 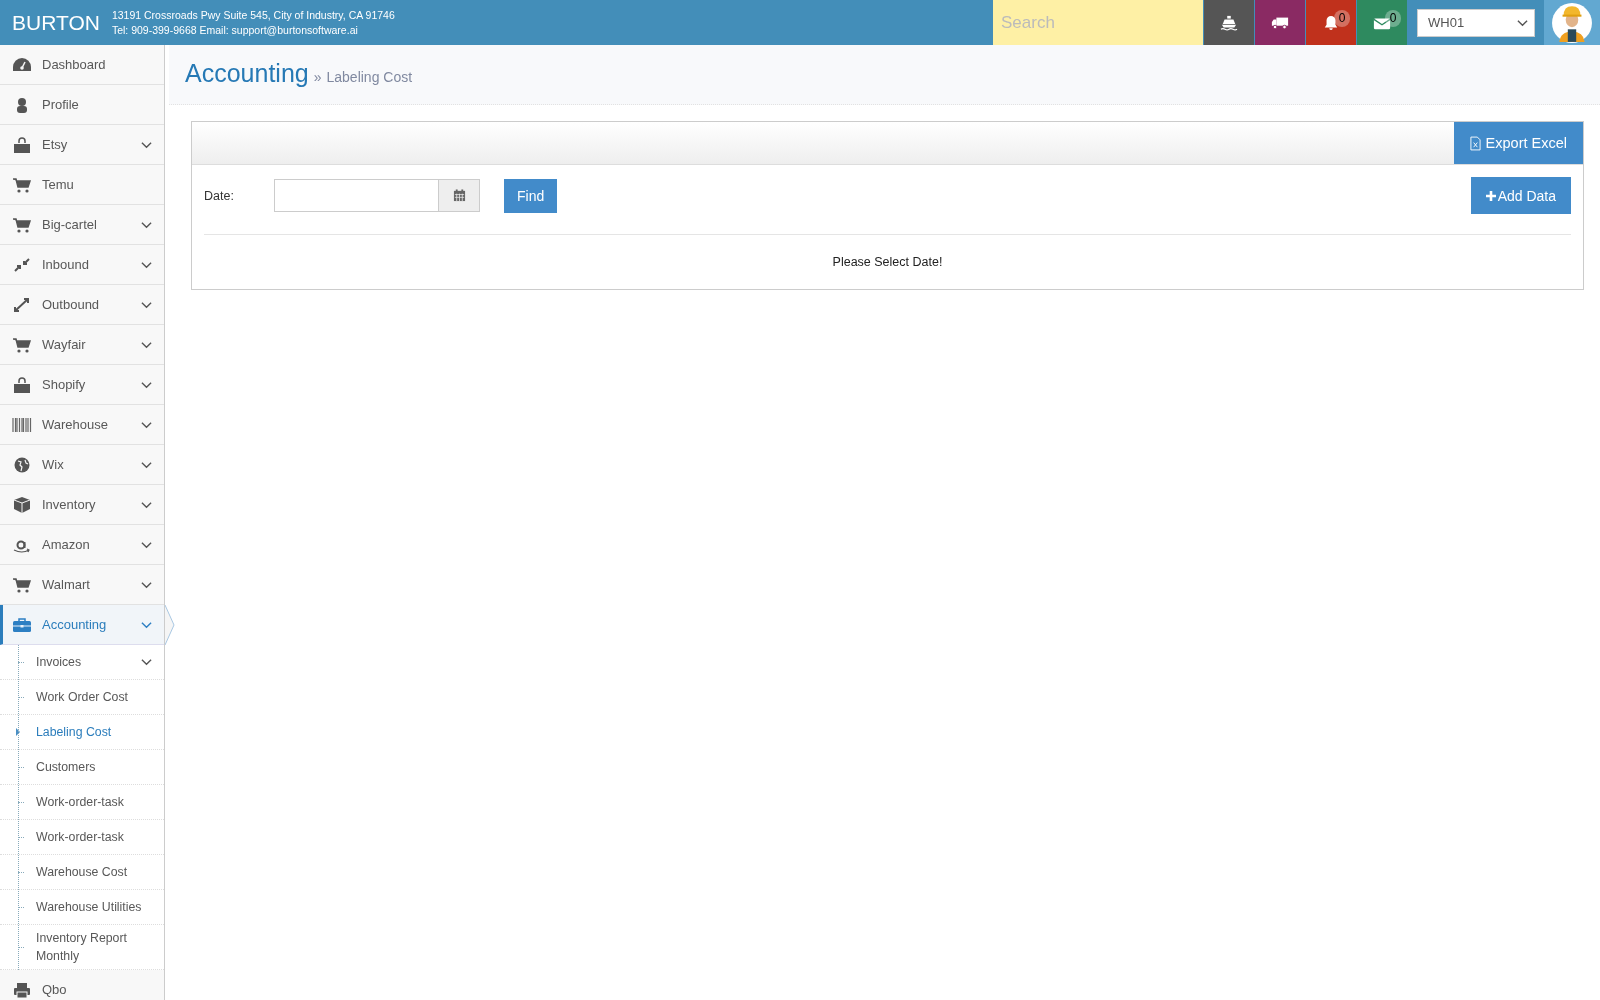 I want to click on company-address: 13191 Crossroads Pwy Suite 545, City of Industry, CA 91746, so click(x=253, y=15).